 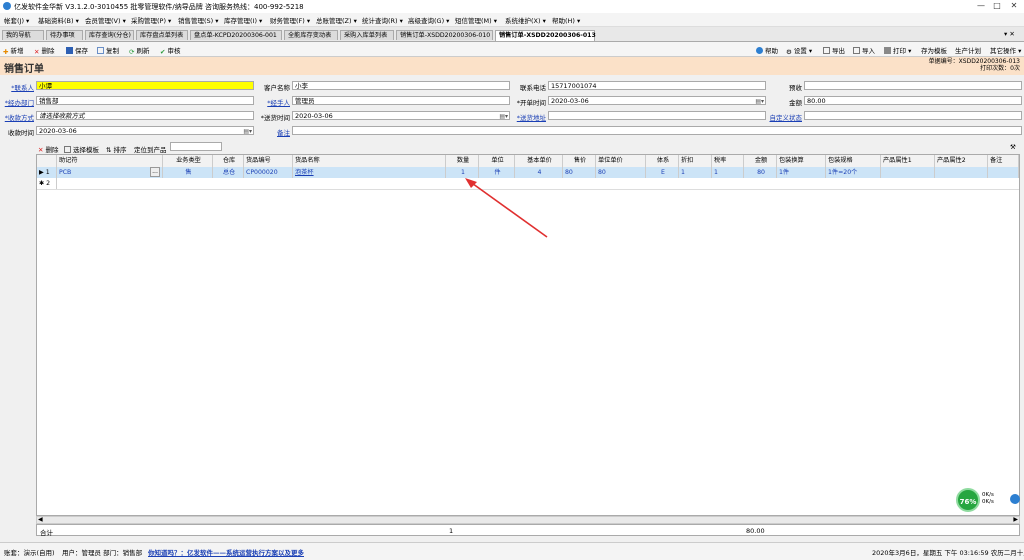 I want to click on menu-finance: 财务管理(F) ▾, so click(x=290, y=20).